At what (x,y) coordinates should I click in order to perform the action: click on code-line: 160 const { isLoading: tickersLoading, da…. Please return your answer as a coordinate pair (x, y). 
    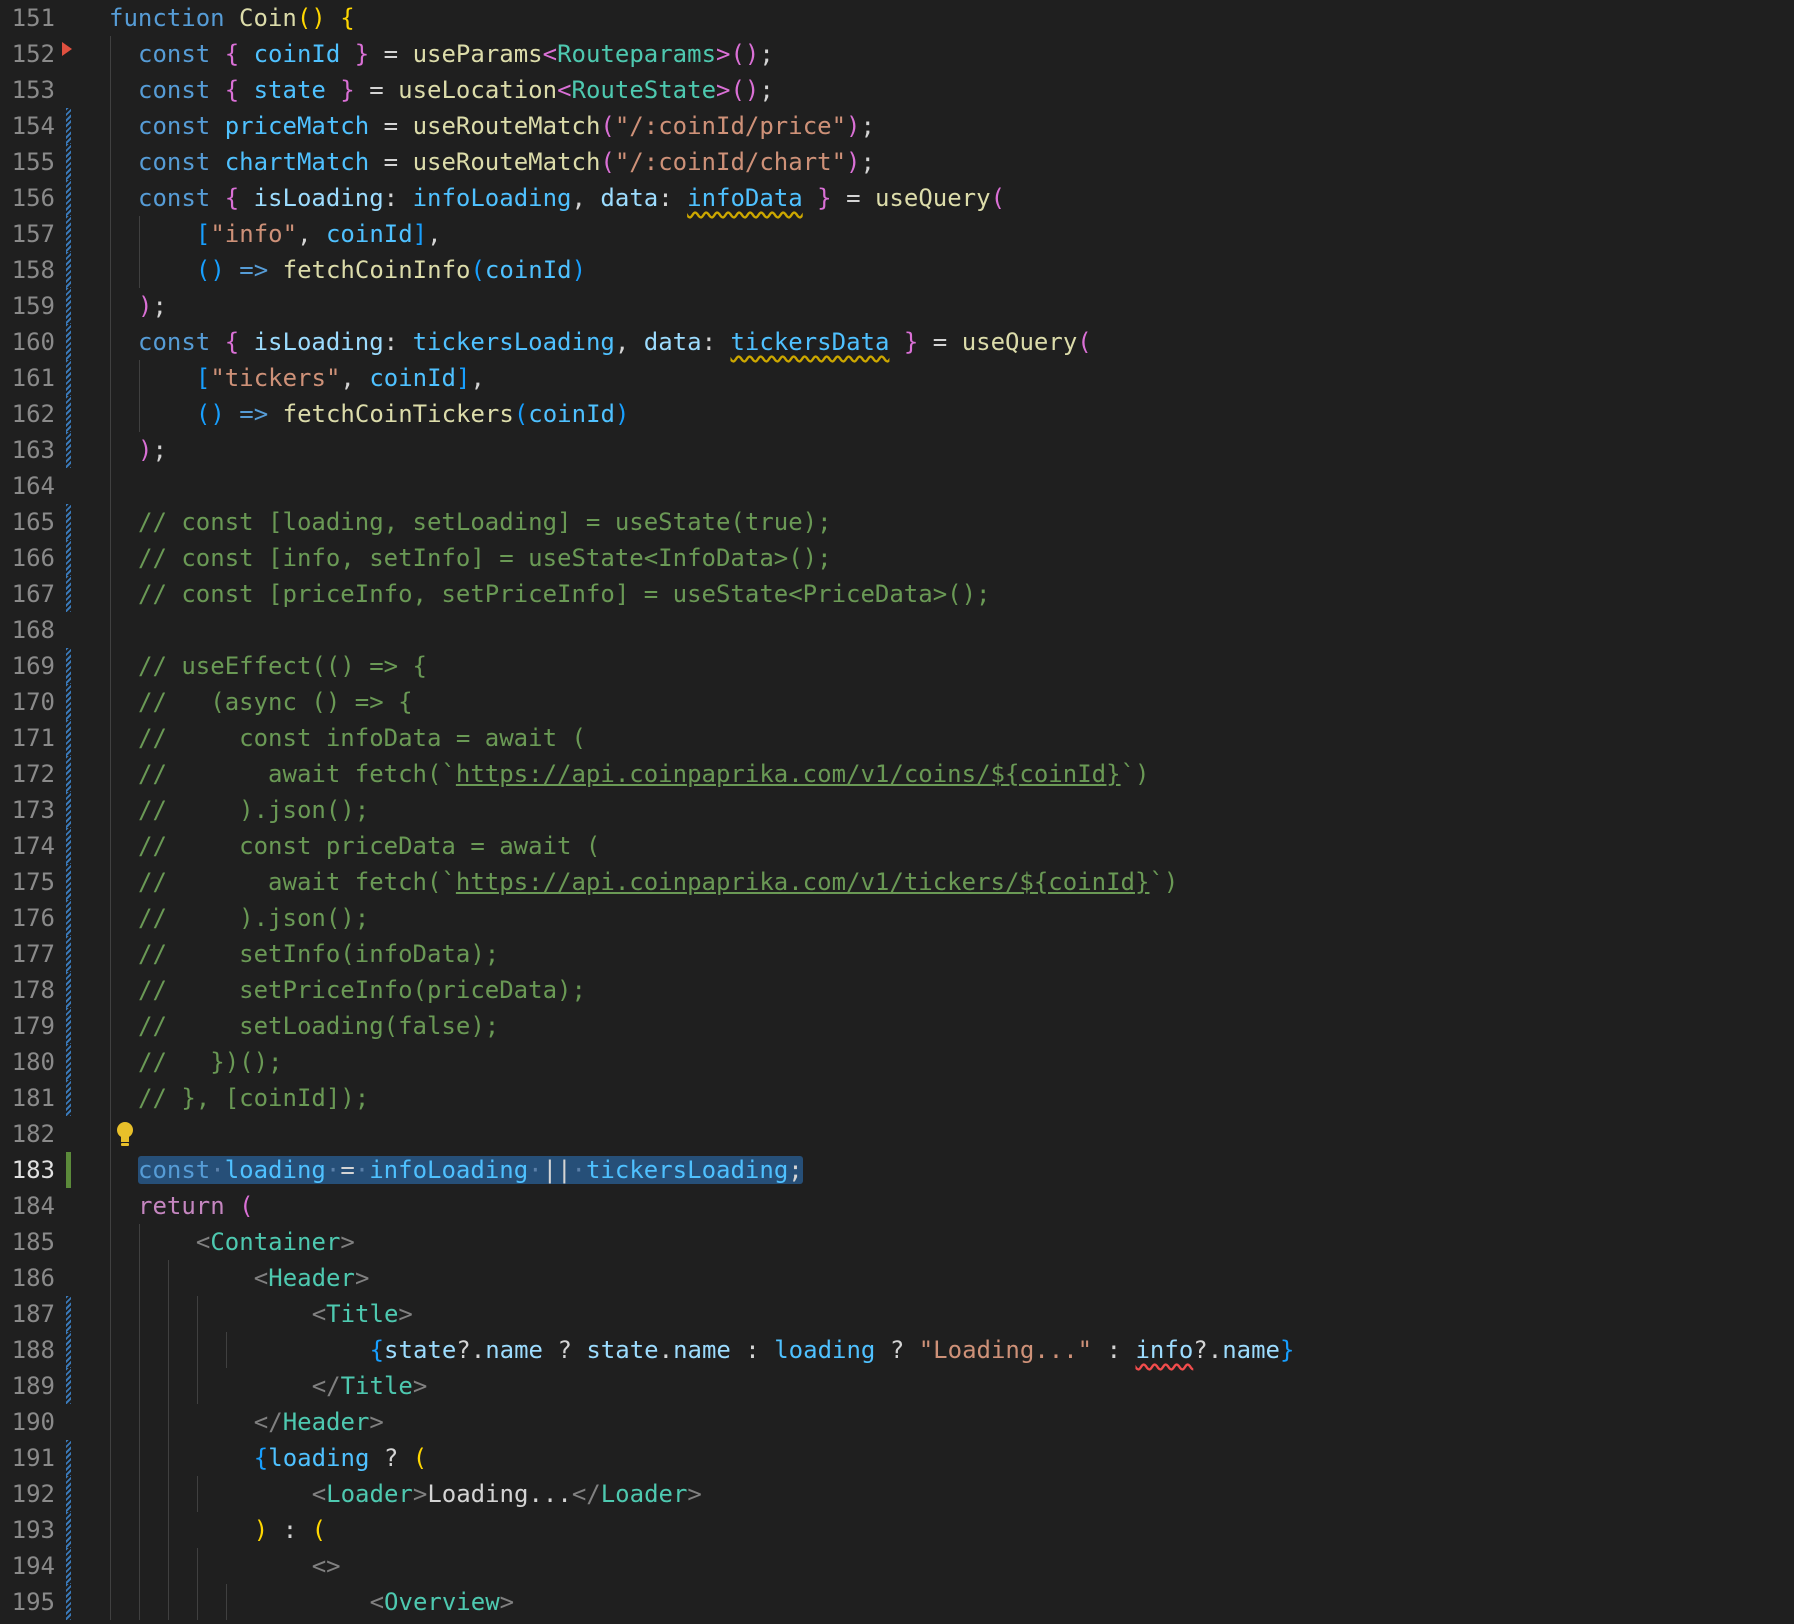
    Looking at the image, I should click on (897, 342).